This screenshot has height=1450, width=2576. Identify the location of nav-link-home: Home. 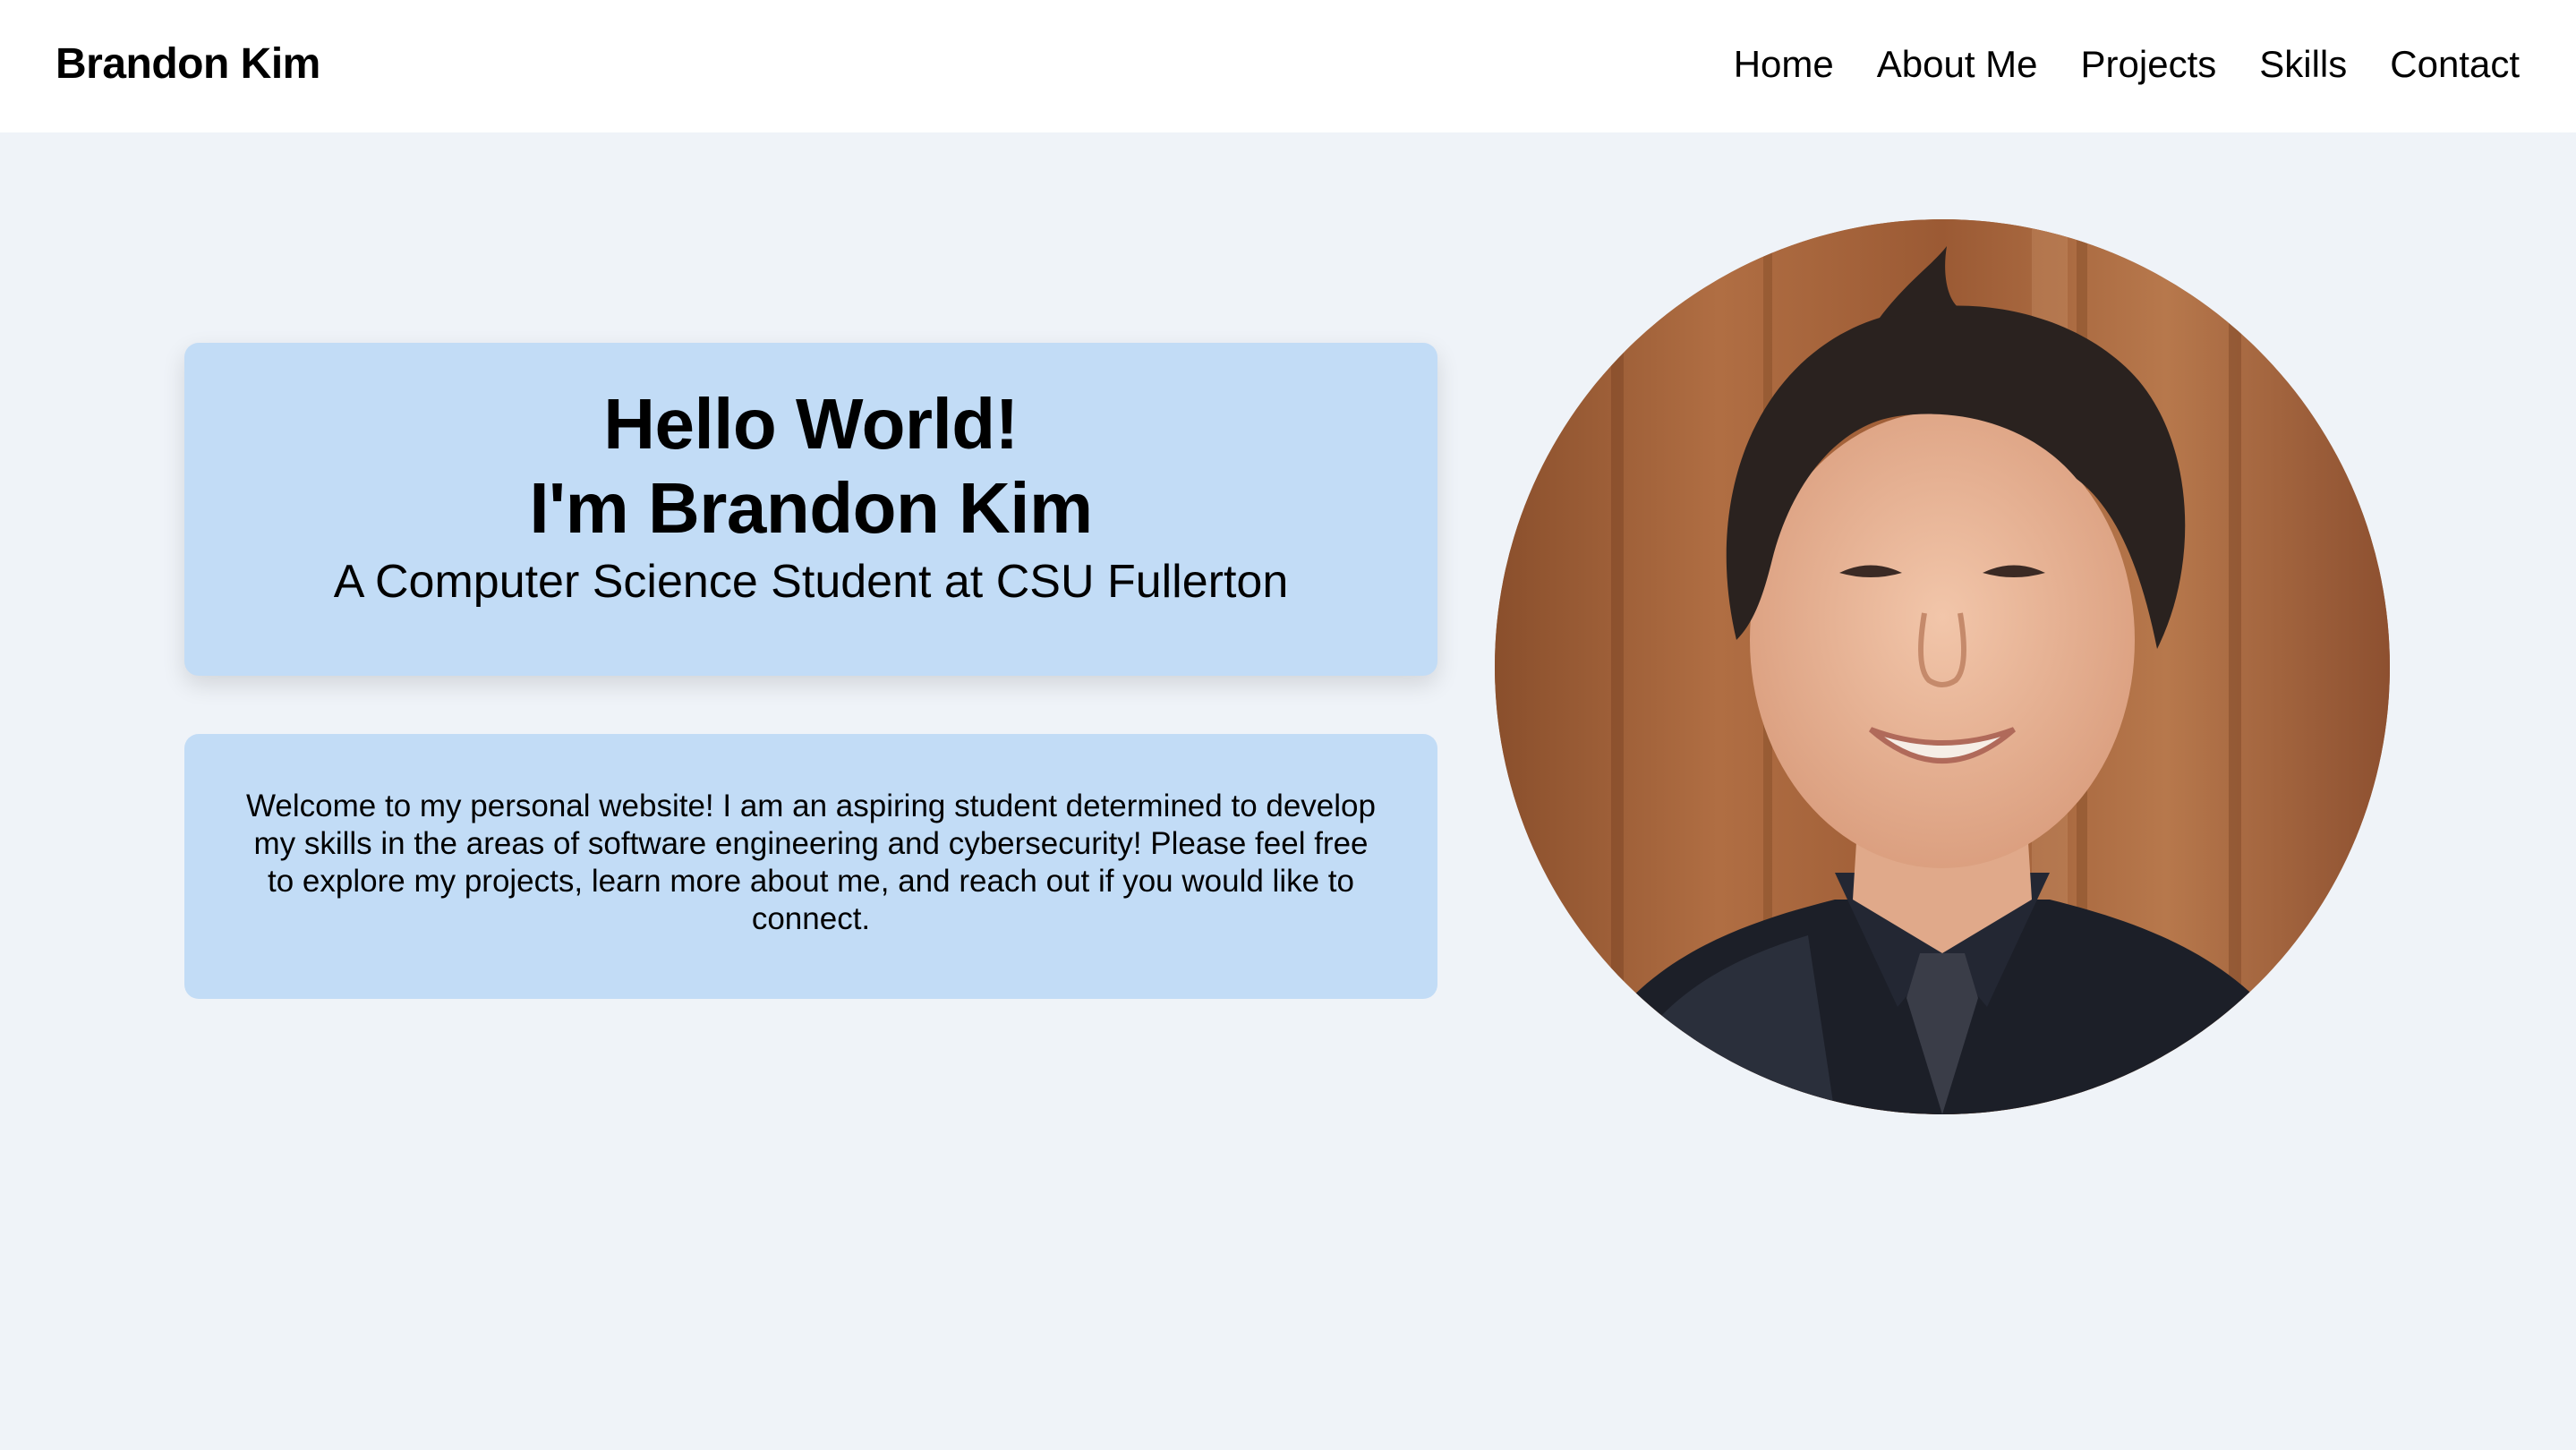
(1784, 64).